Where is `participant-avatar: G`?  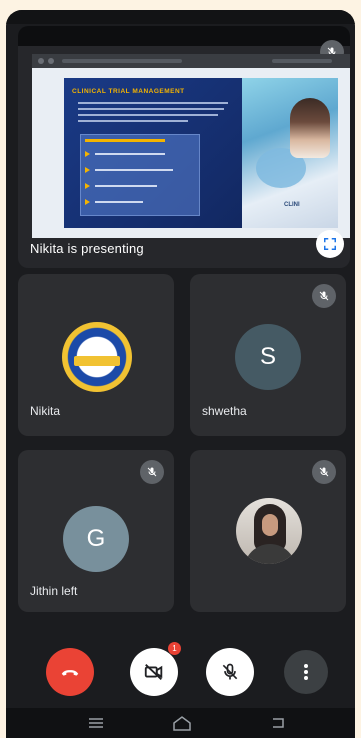 participant-avatar: G is located at coordinates (96, 539).